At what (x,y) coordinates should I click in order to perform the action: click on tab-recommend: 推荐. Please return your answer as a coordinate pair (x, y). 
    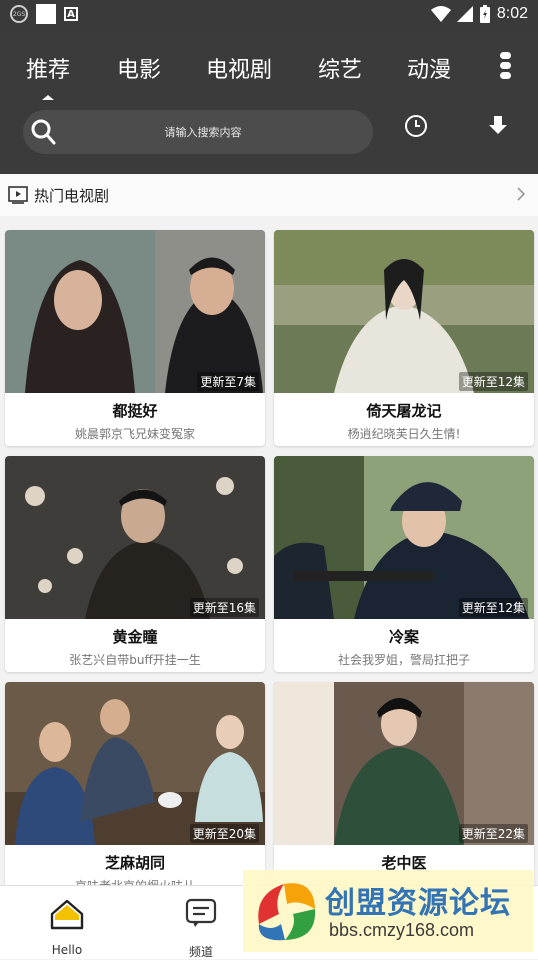
    Looking at the image, I should click on (48, 68).